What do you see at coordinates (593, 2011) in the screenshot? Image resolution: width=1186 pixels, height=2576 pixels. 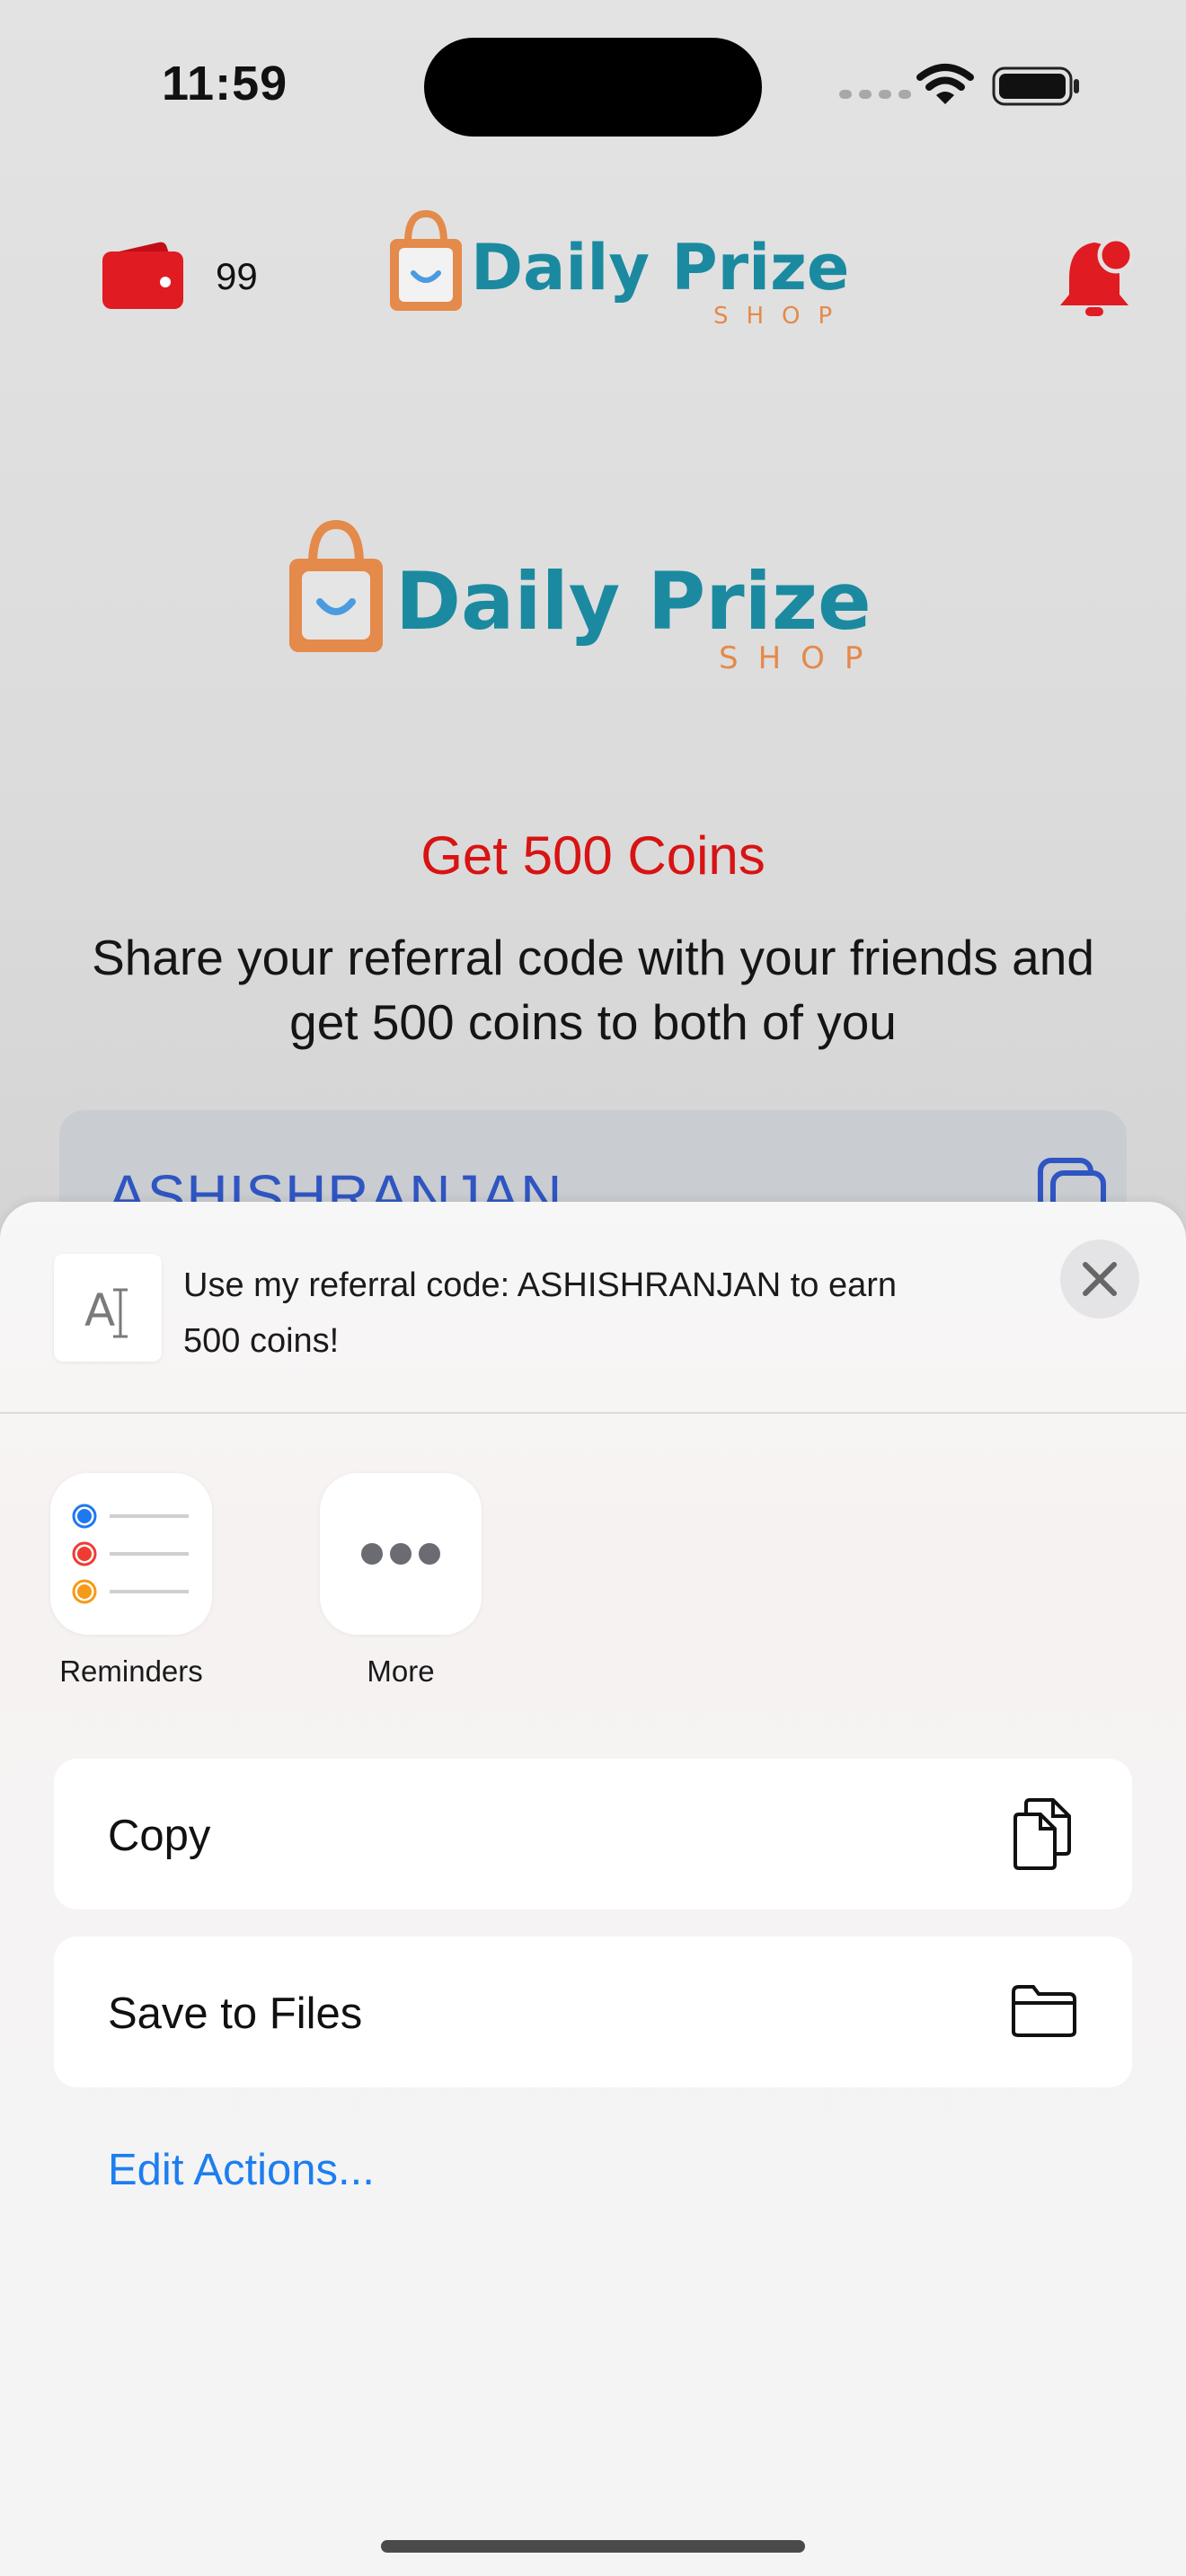 I see `save-to-files-action: Save to Files` at bounding box center [593, 2011].